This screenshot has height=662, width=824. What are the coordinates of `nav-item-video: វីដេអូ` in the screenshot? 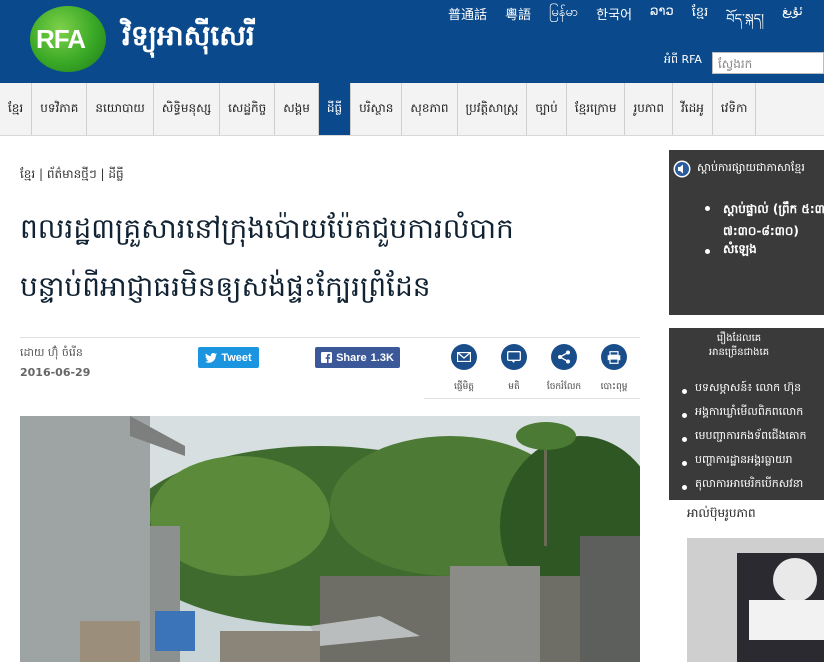 It's located at (693, 109).